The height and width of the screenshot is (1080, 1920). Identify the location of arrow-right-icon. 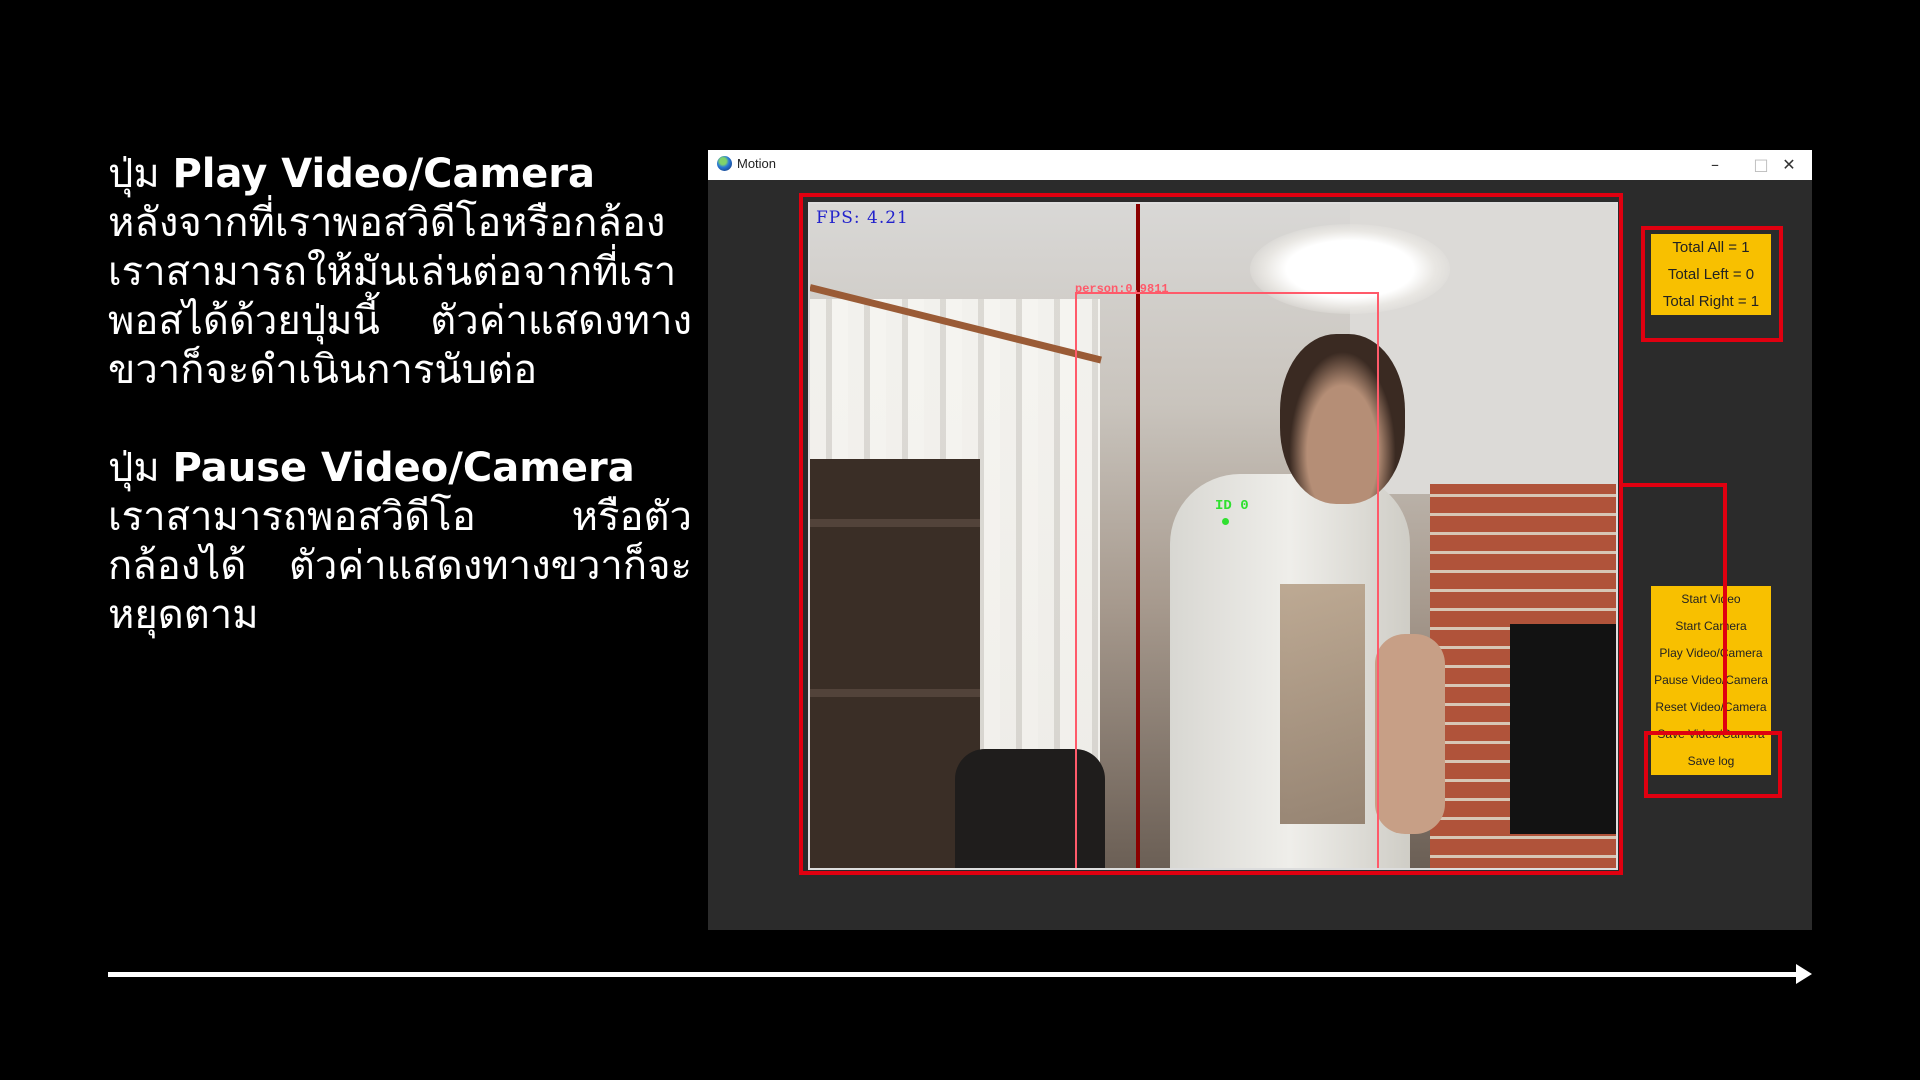
(1804, 974).